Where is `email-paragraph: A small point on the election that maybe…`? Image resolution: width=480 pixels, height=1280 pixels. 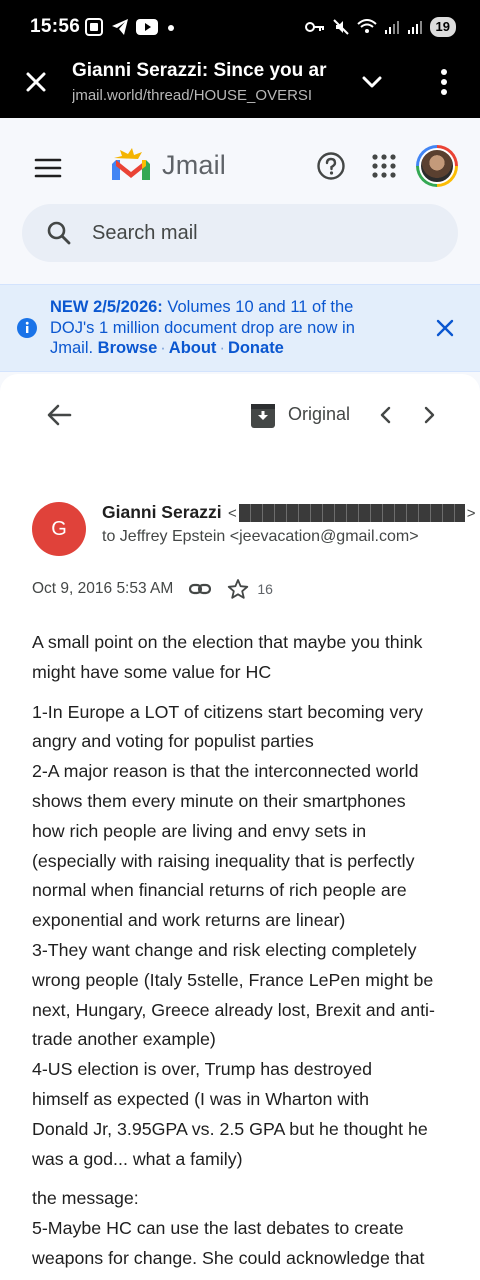
email-paragraph: A small point on the election that maybe… is located at coordinates (242, 658).